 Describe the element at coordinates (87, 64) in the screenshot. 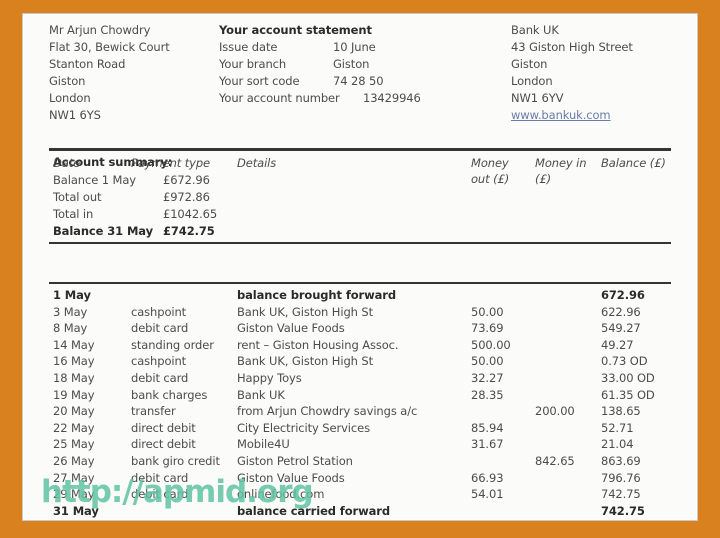

I see `customer-address-line: Stanton Road` at that location.